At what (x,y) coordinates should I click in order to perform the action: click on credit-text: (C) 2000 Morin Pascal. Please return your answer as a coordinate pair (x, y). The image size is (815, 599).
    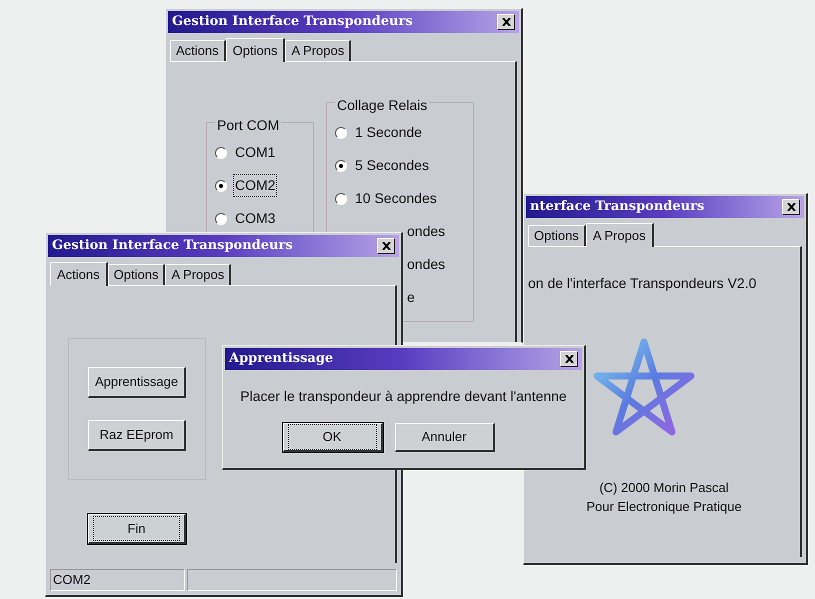
    Looking at the image, I should click on (664, 488).